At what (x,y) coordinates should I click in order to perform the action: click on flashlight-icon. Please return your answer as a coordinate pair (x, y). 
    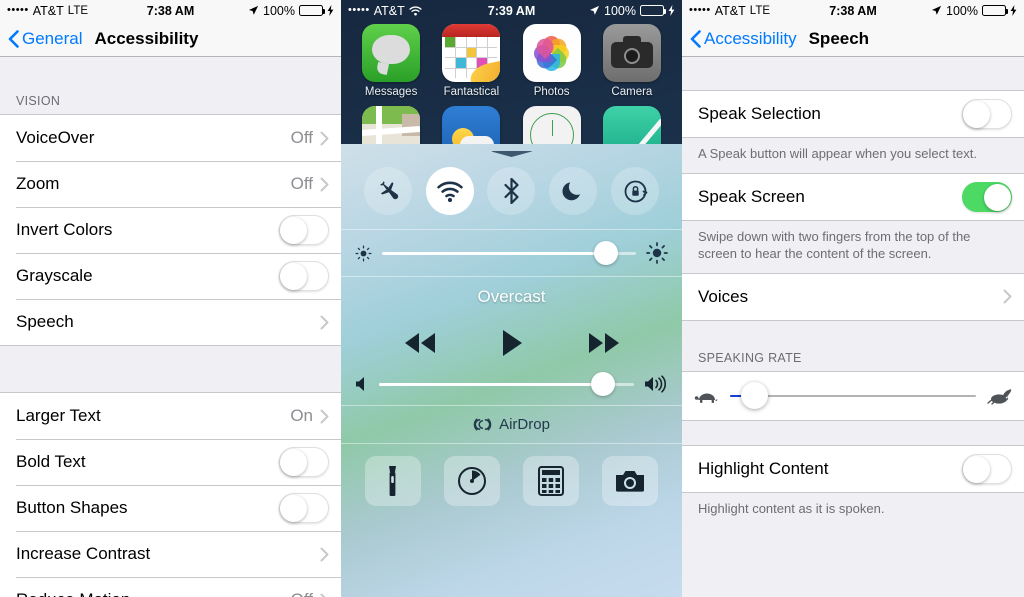
    Looking at the image, I should click on (393, 481).